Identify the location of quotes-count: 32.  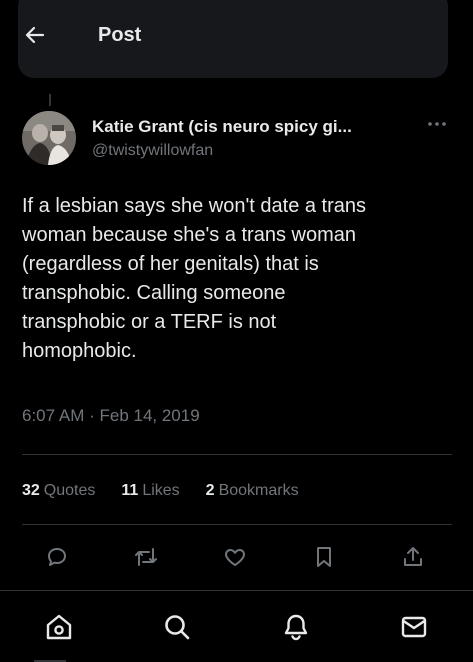
(31, 490).